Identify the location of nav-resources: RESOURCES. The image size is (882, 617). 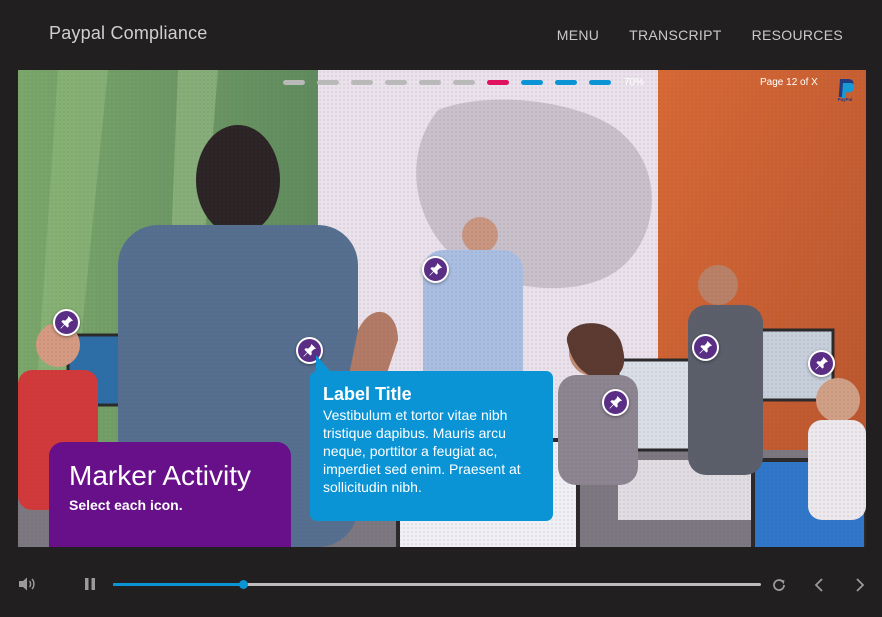
(797, 35).